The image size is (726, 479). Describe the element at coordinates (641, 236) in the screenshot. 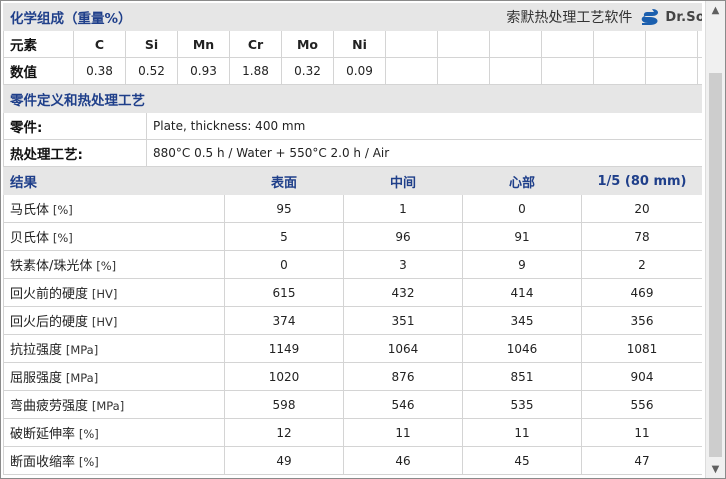

I see `result-value: 78` at that location.